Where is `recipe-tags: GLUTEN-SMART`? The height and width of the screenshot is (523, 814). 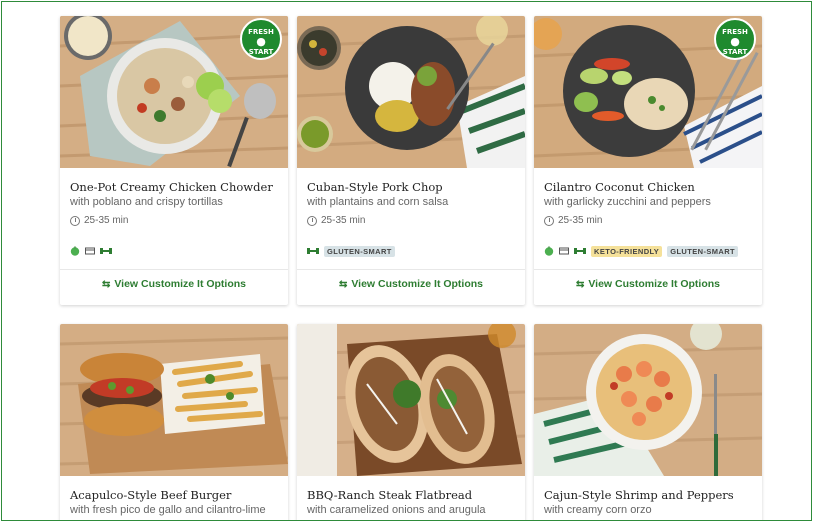 recipe-tags: GLUTEN-SMART is located at coordinates (351, 251).